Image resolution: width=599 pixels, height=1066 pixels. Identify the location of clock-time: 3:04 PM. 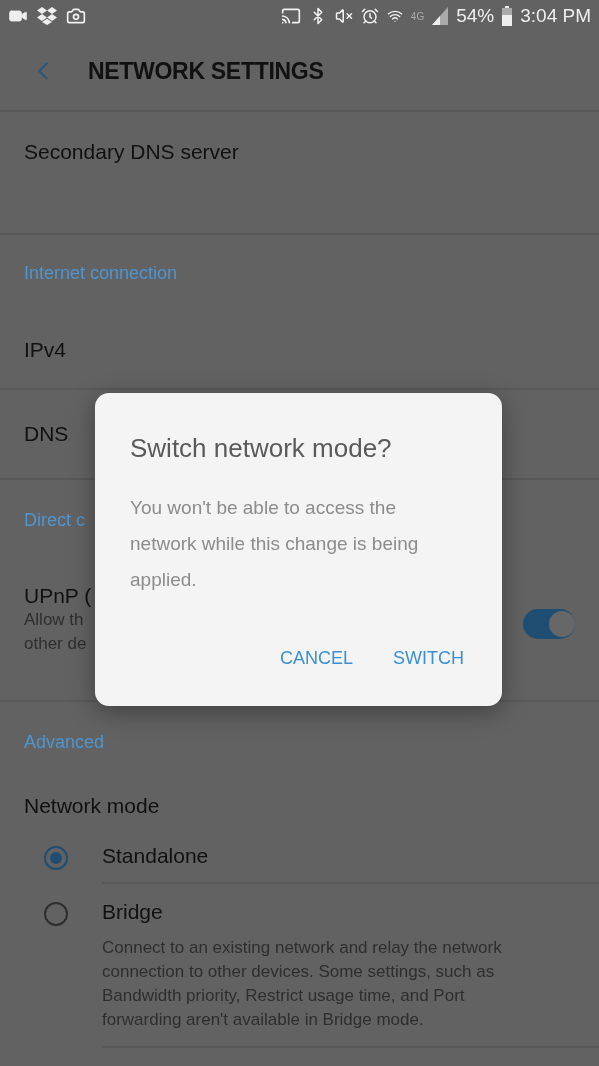
(555, 16).